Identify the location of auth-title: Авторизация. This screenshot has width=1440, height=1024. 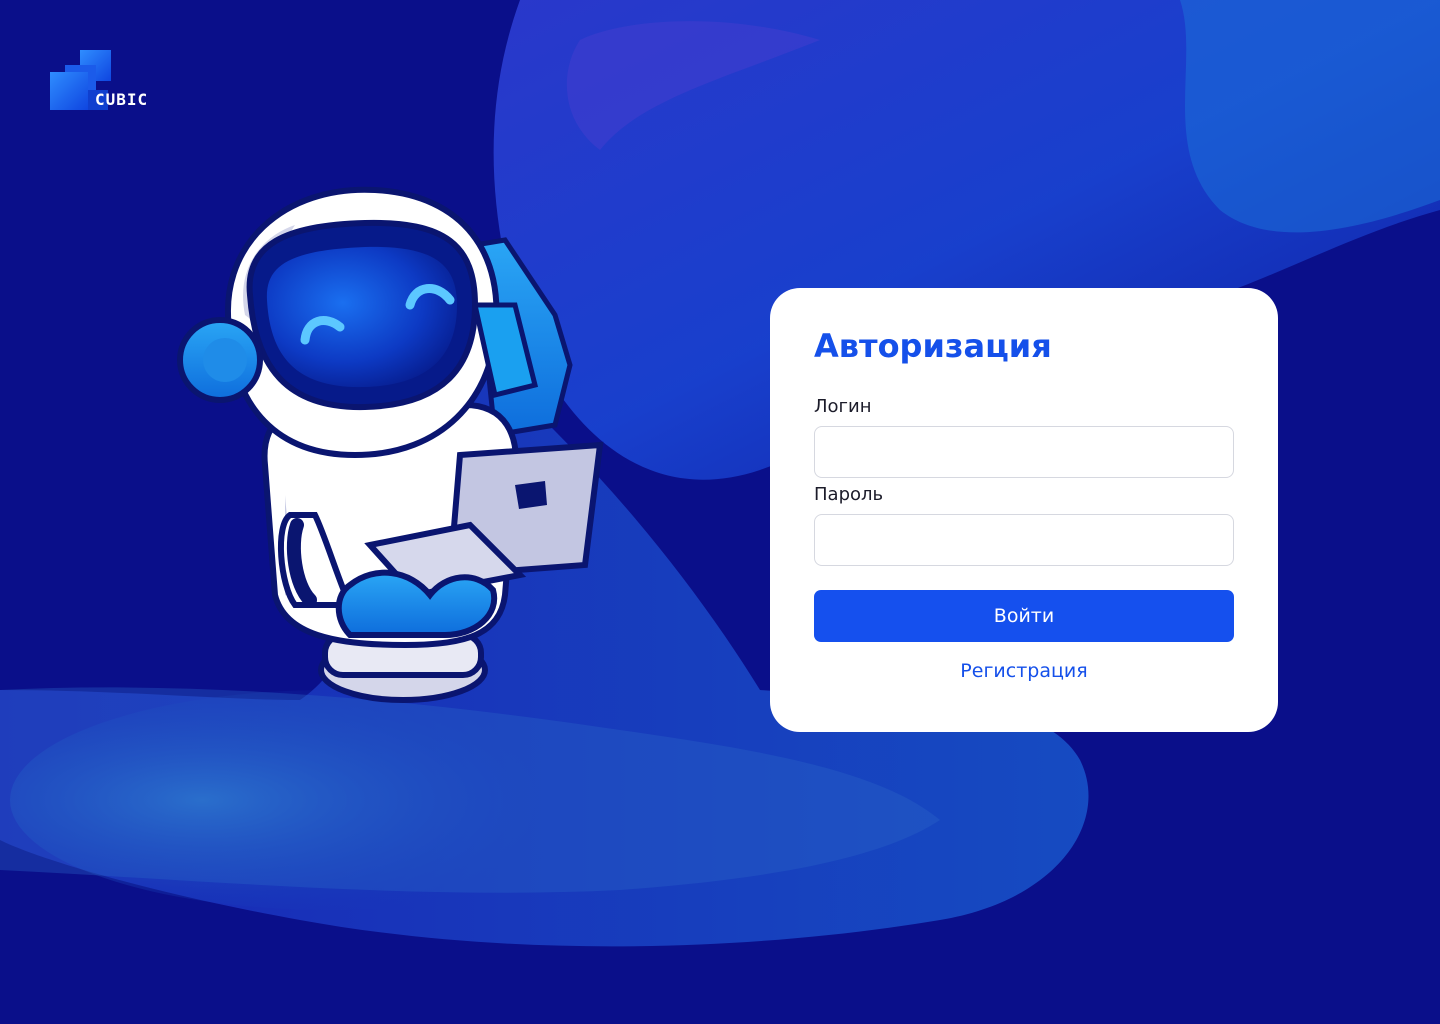
(933, 346).